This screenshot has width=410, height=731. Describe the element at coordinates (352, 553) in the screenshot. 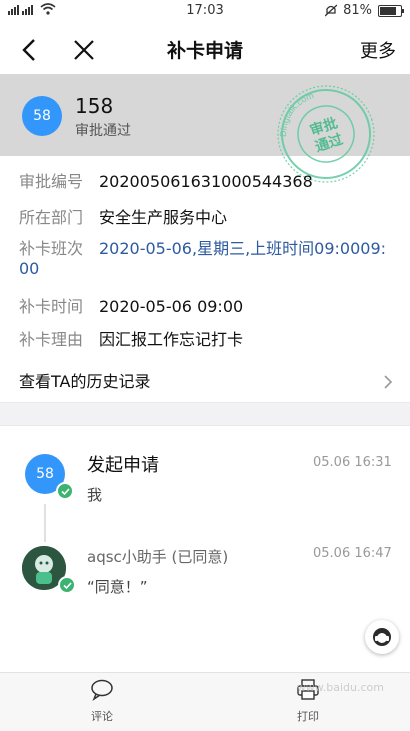

I see `timeline-time: 05.06 16:47` at that location.